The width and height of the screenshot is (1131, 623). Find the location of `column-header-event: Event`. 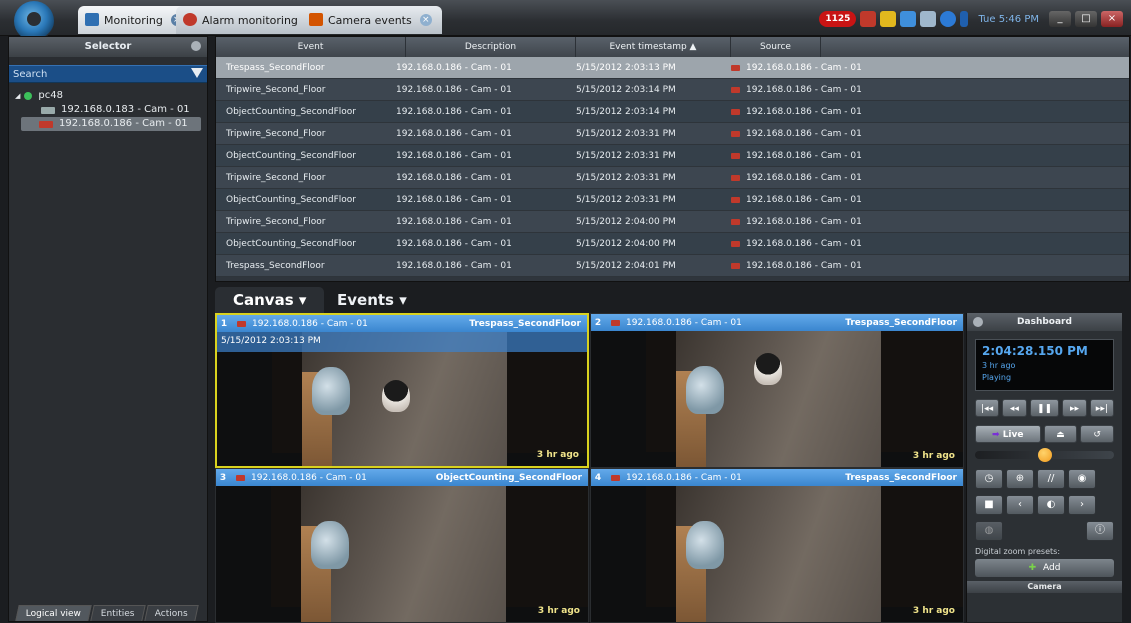

column-header-event: Event is located at coordinates (311, 47).